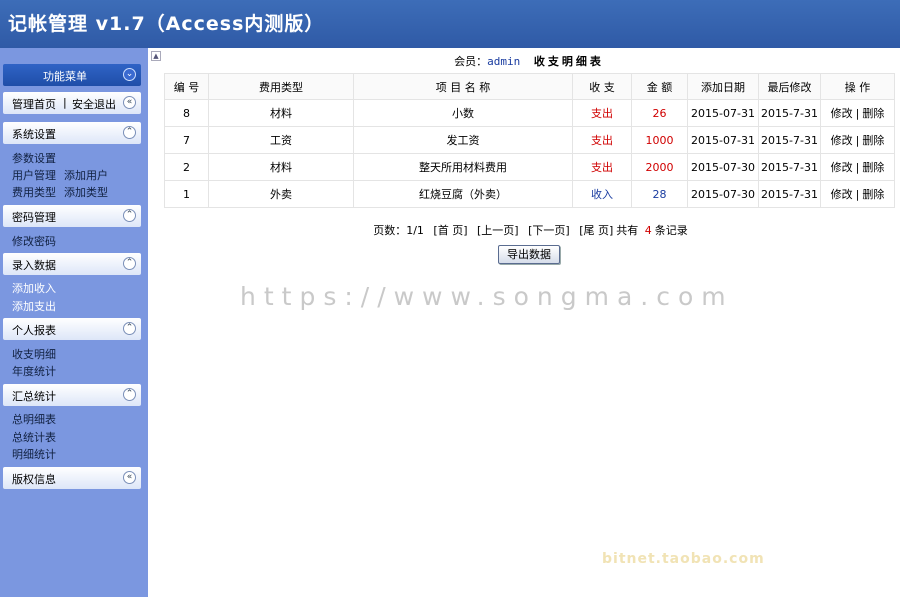  What do you see at coordinates (72, 216) in the screenshot?
I see `group-password: 密码管理 ⌃` at bounding box center [72, 216].